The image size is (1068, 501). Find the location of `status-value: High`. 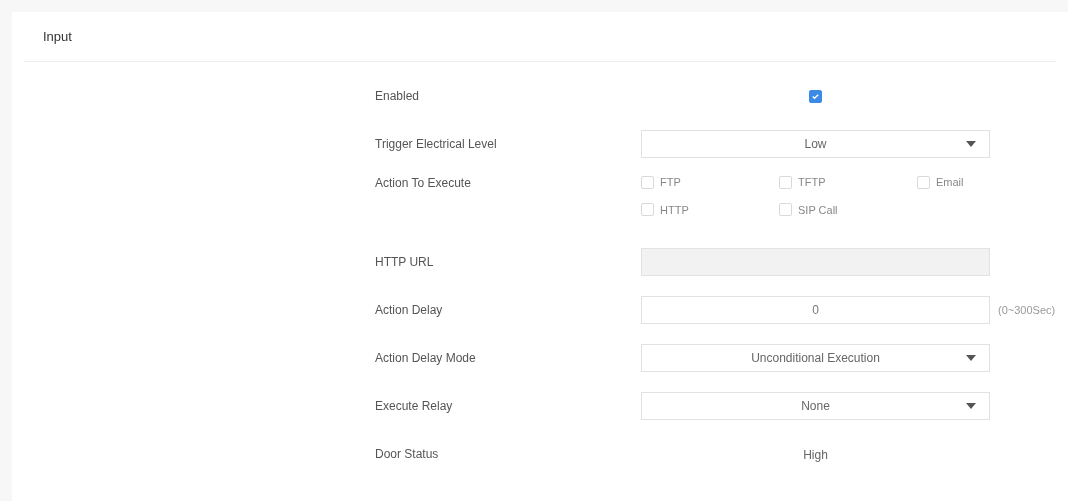

status-value: High is located at coordinates (815, 455).